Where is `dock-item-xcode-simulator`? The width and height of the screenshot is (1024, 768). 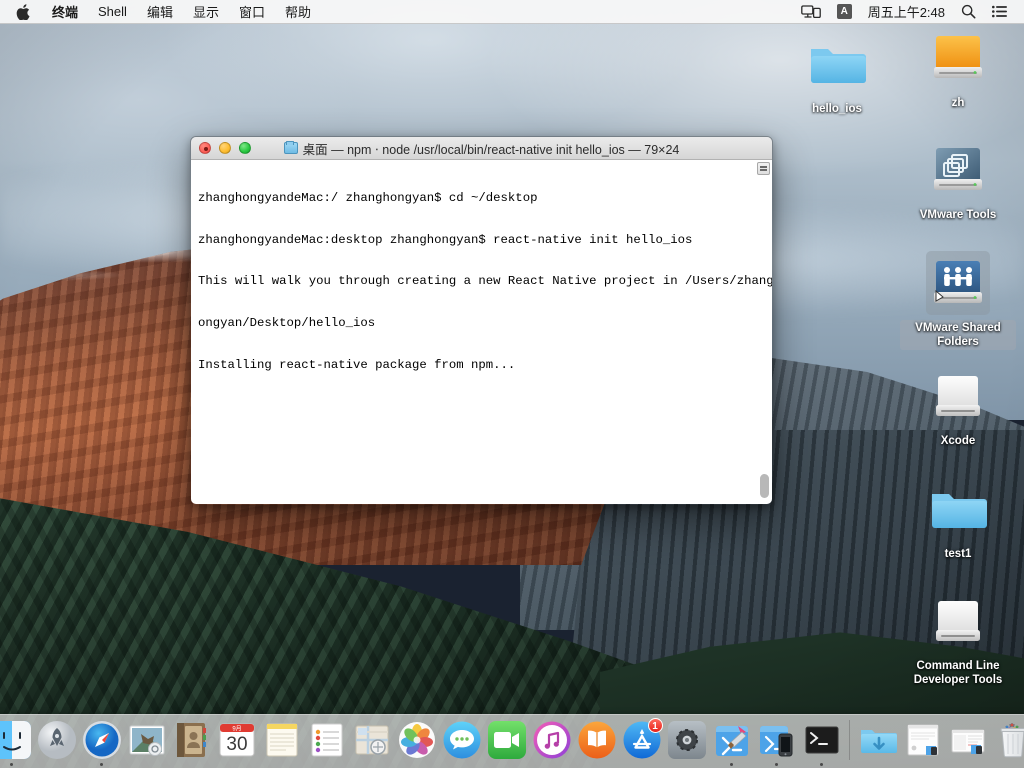
dock-item-xcode-simulator is located at coordinates (776, 741).